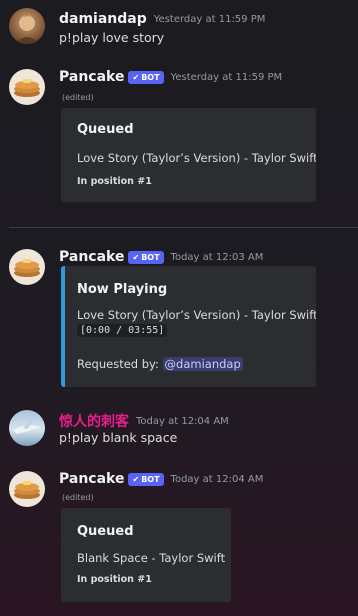 The height and width of the screenshot is (616, 358). Describe the element at coordinates (183, 227) in the screenshot. I see `divider` at that location.